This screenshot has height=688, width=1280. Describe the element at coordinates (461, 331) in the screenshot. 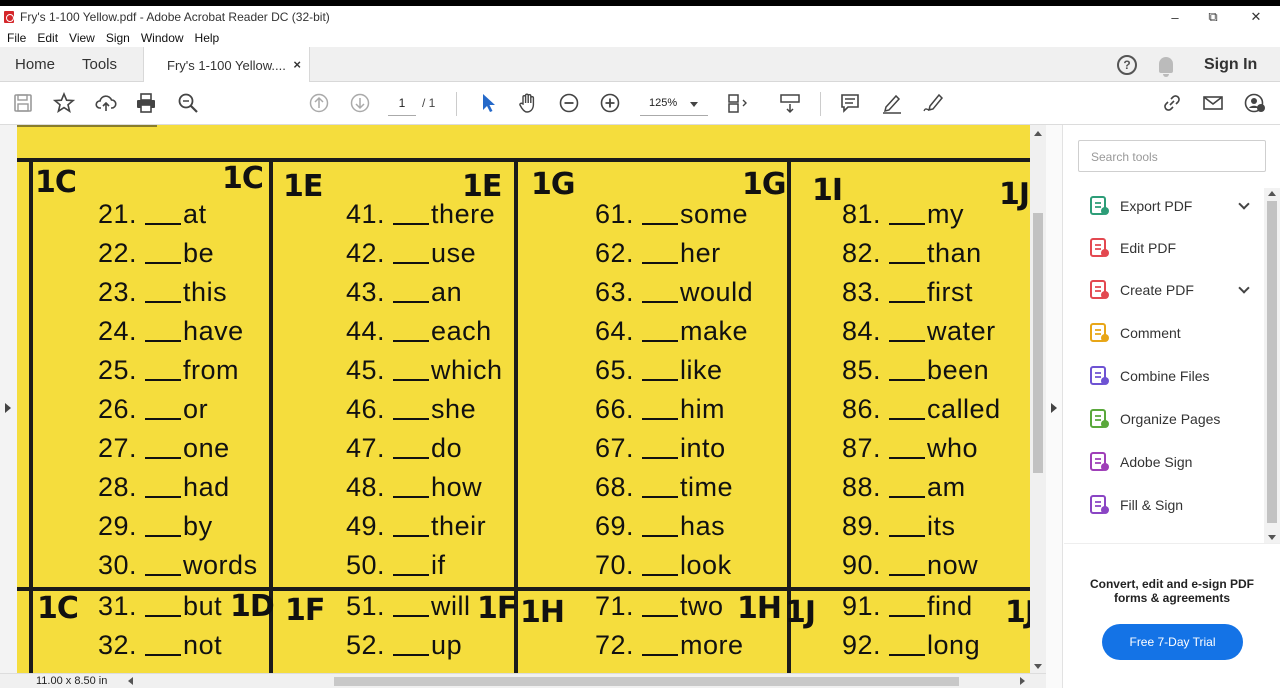

I see `sight-word: each` at that location.